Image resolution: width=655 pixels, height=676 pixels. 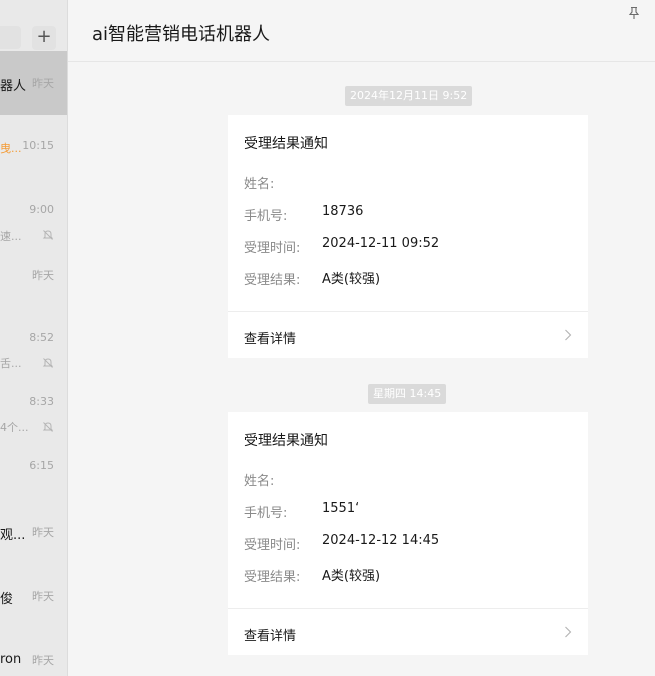 What do you see at coordinates (10, 37) in the screenshot?
I see `search-input` at bounding box center [10, 37].